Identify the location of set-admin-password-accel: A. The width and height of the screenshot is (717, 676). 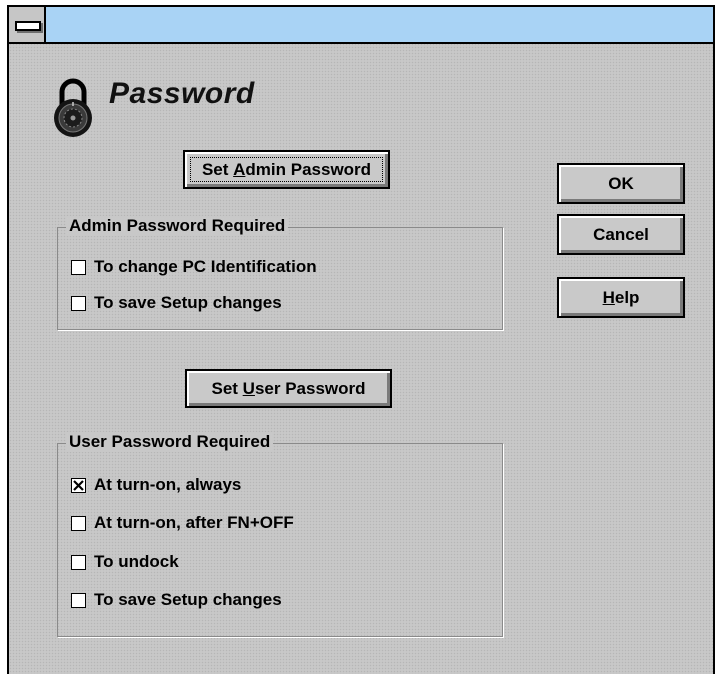
(239, 169).